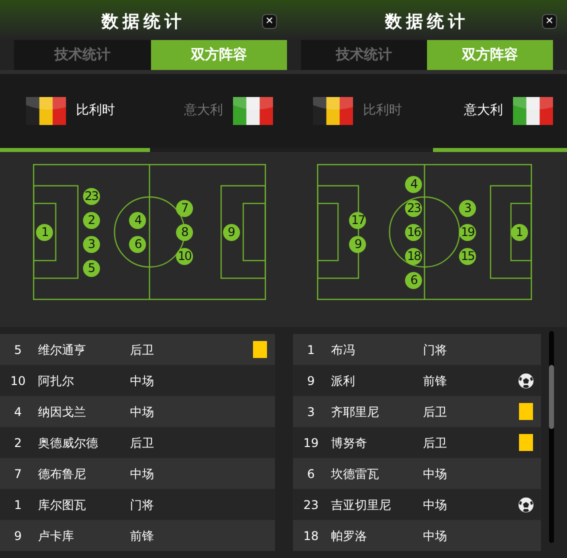  What do you see at coordinates (56, 381) in the screenshot?
I see `player-name: 阿扎尔` at bounding box center [56, 381].